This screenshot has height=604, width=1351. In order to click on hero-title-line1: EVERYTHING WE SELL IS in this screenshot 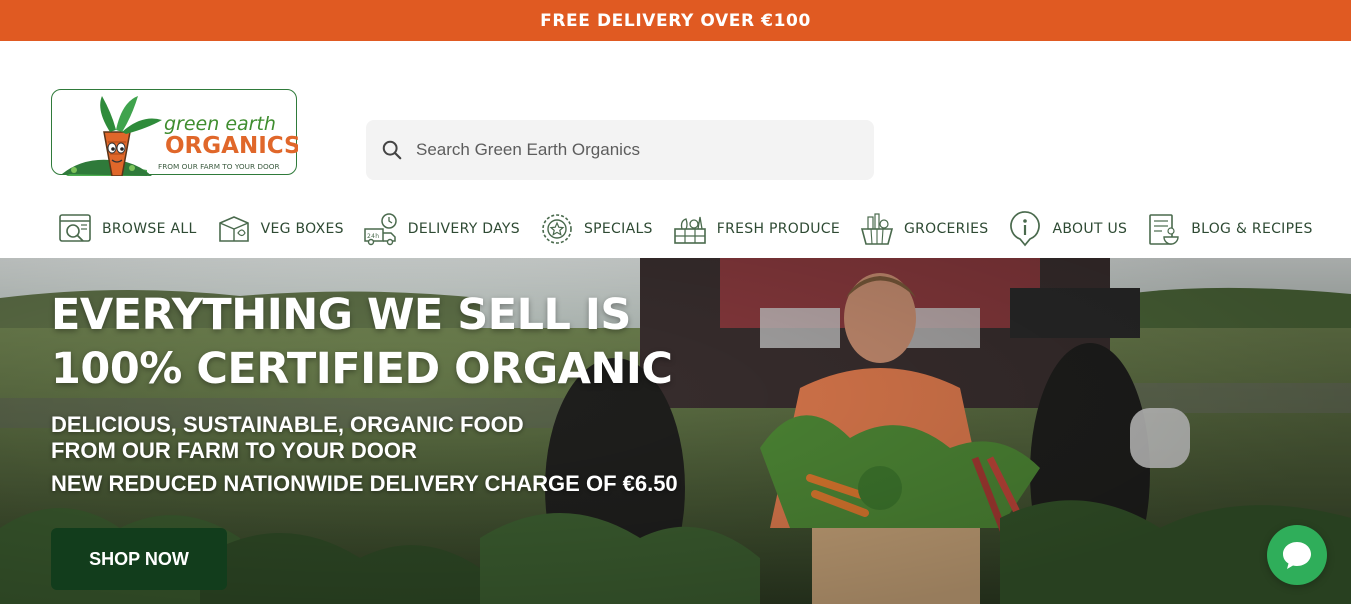, I will do `click(341, 315)`.